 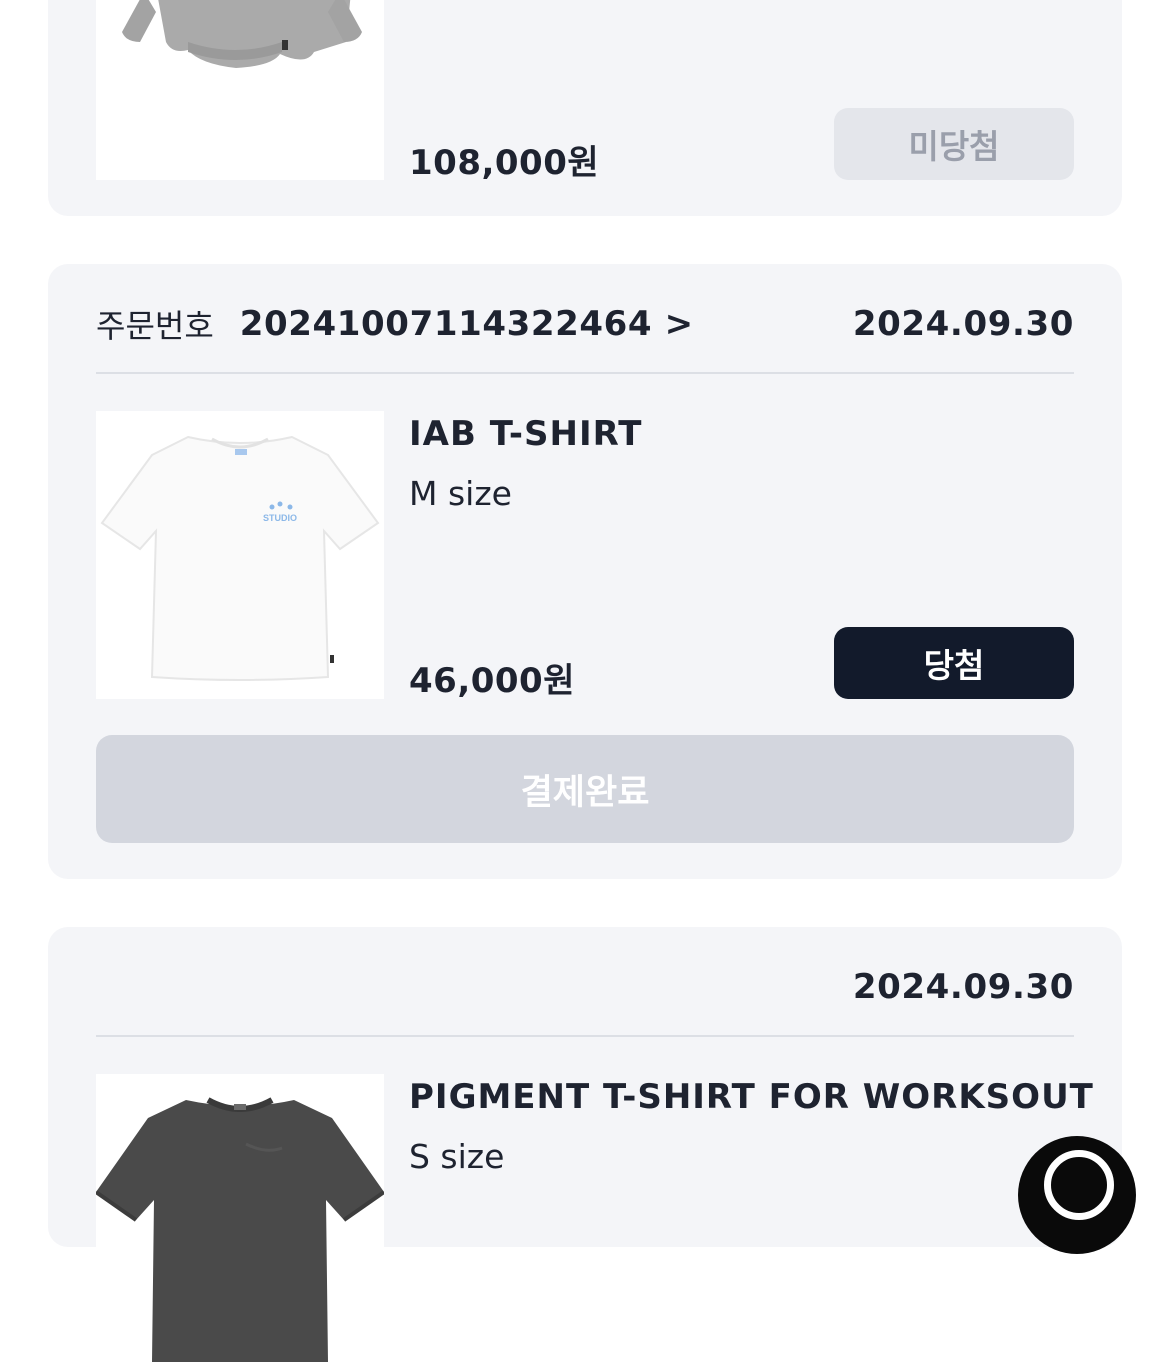 I want to click on product-image-pigment-tshirt, so click(x=240, y=1218).